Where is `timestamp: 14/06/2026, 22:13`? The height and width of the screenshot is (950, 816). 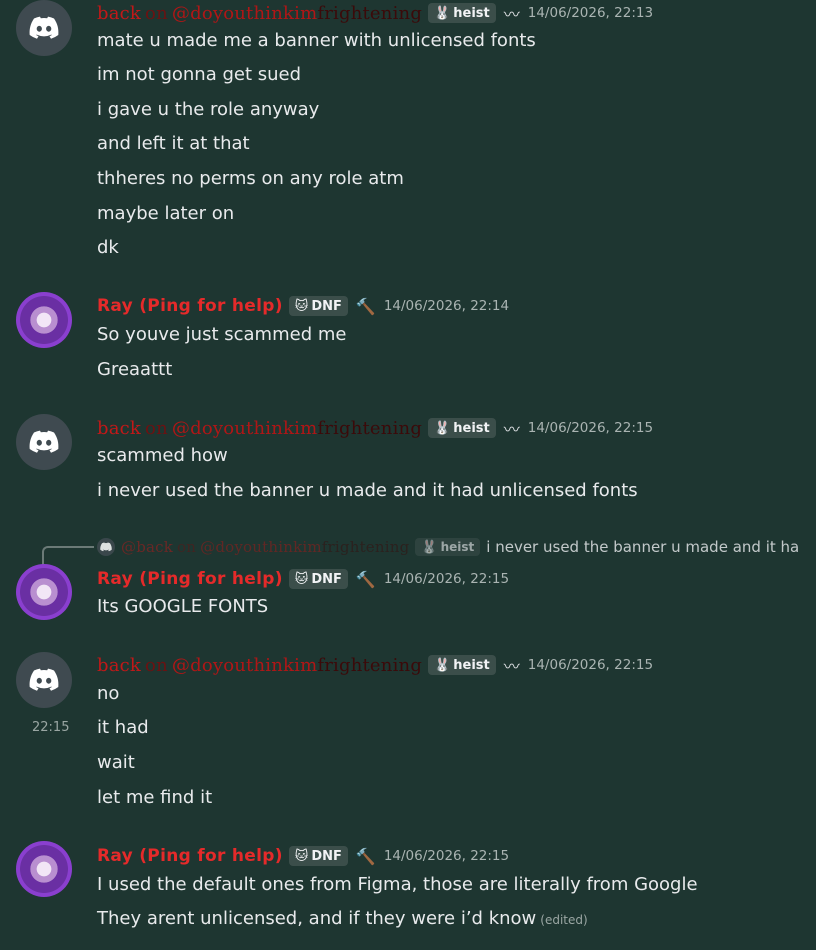
timestamp: 14/06/2026, 22:13 is located at coordinates (590, 13).